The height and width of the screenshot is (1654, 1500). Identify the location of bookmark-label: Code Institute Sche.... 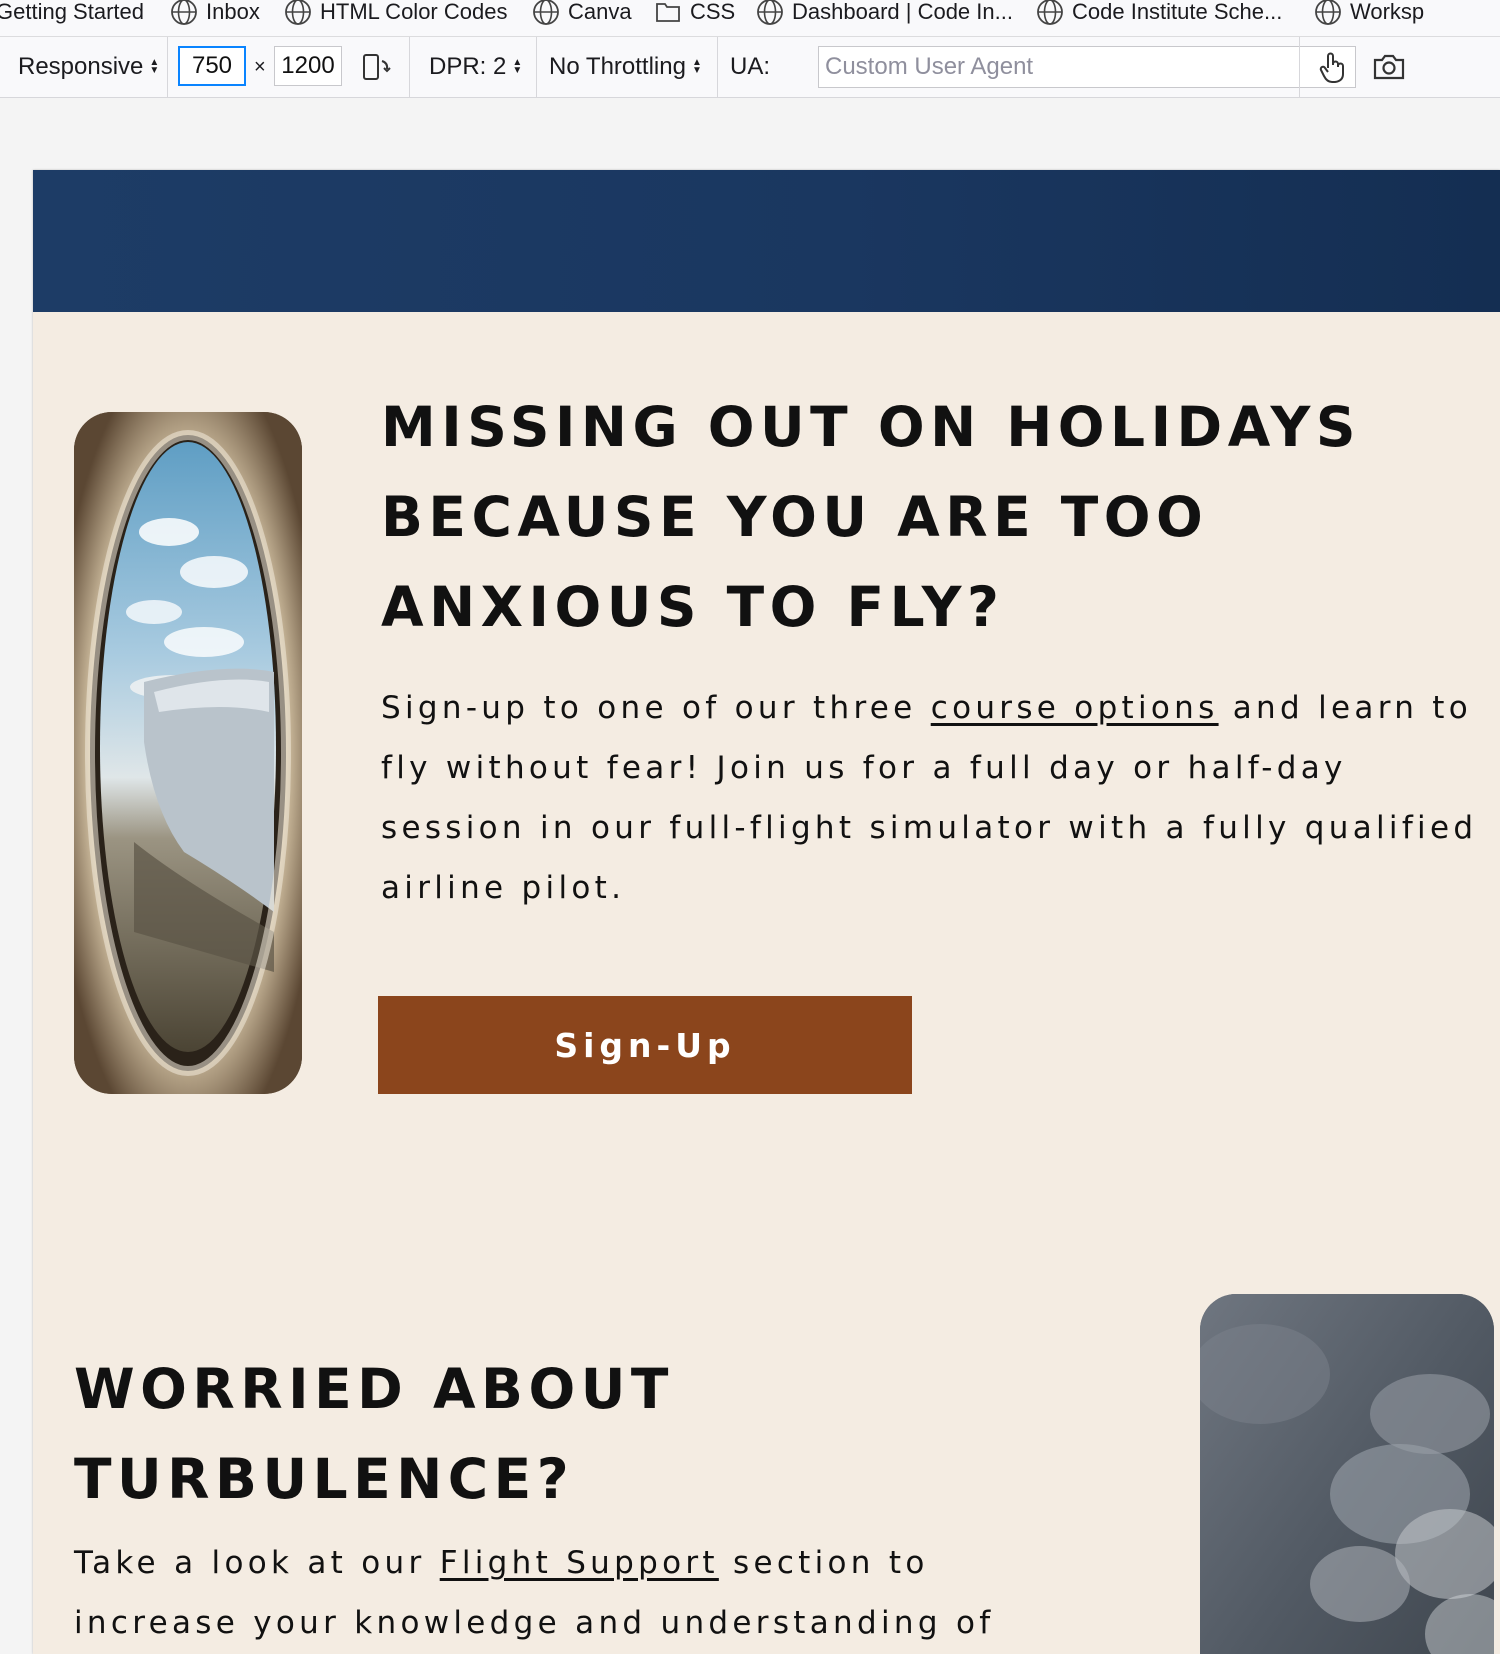
(1177, 12).